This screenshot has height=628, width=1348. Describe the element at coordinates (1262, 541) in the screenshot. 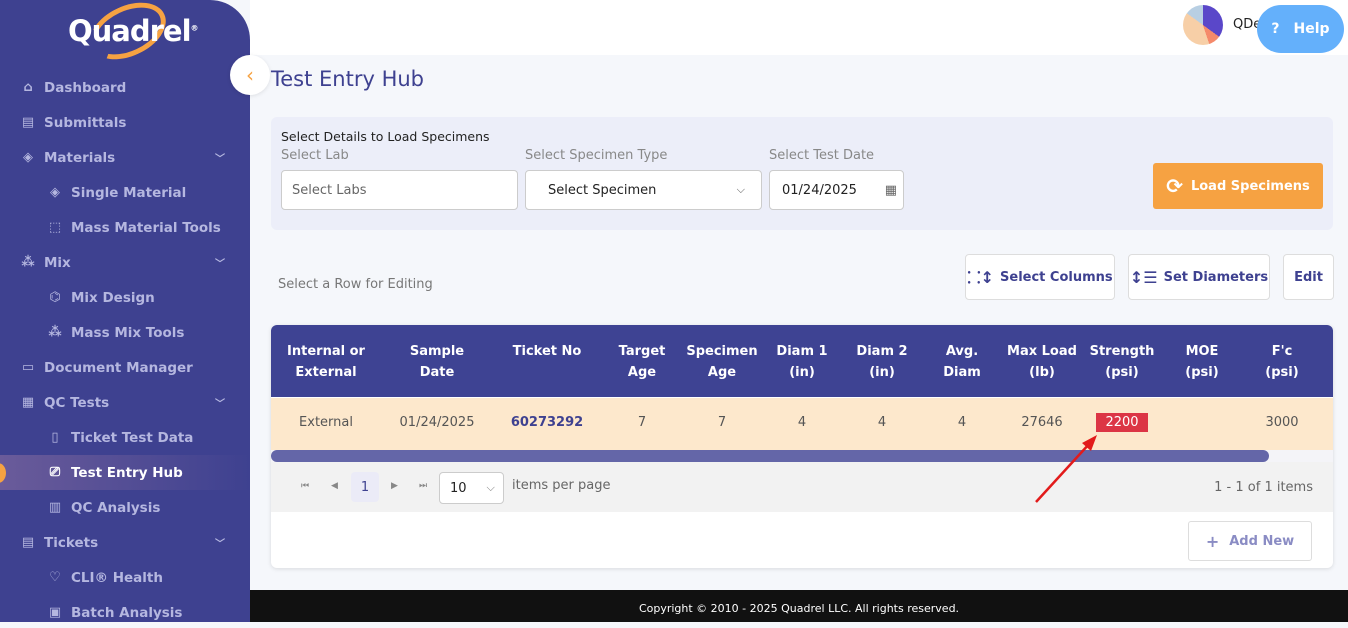

I see `add-new-label: Add New` at that location.